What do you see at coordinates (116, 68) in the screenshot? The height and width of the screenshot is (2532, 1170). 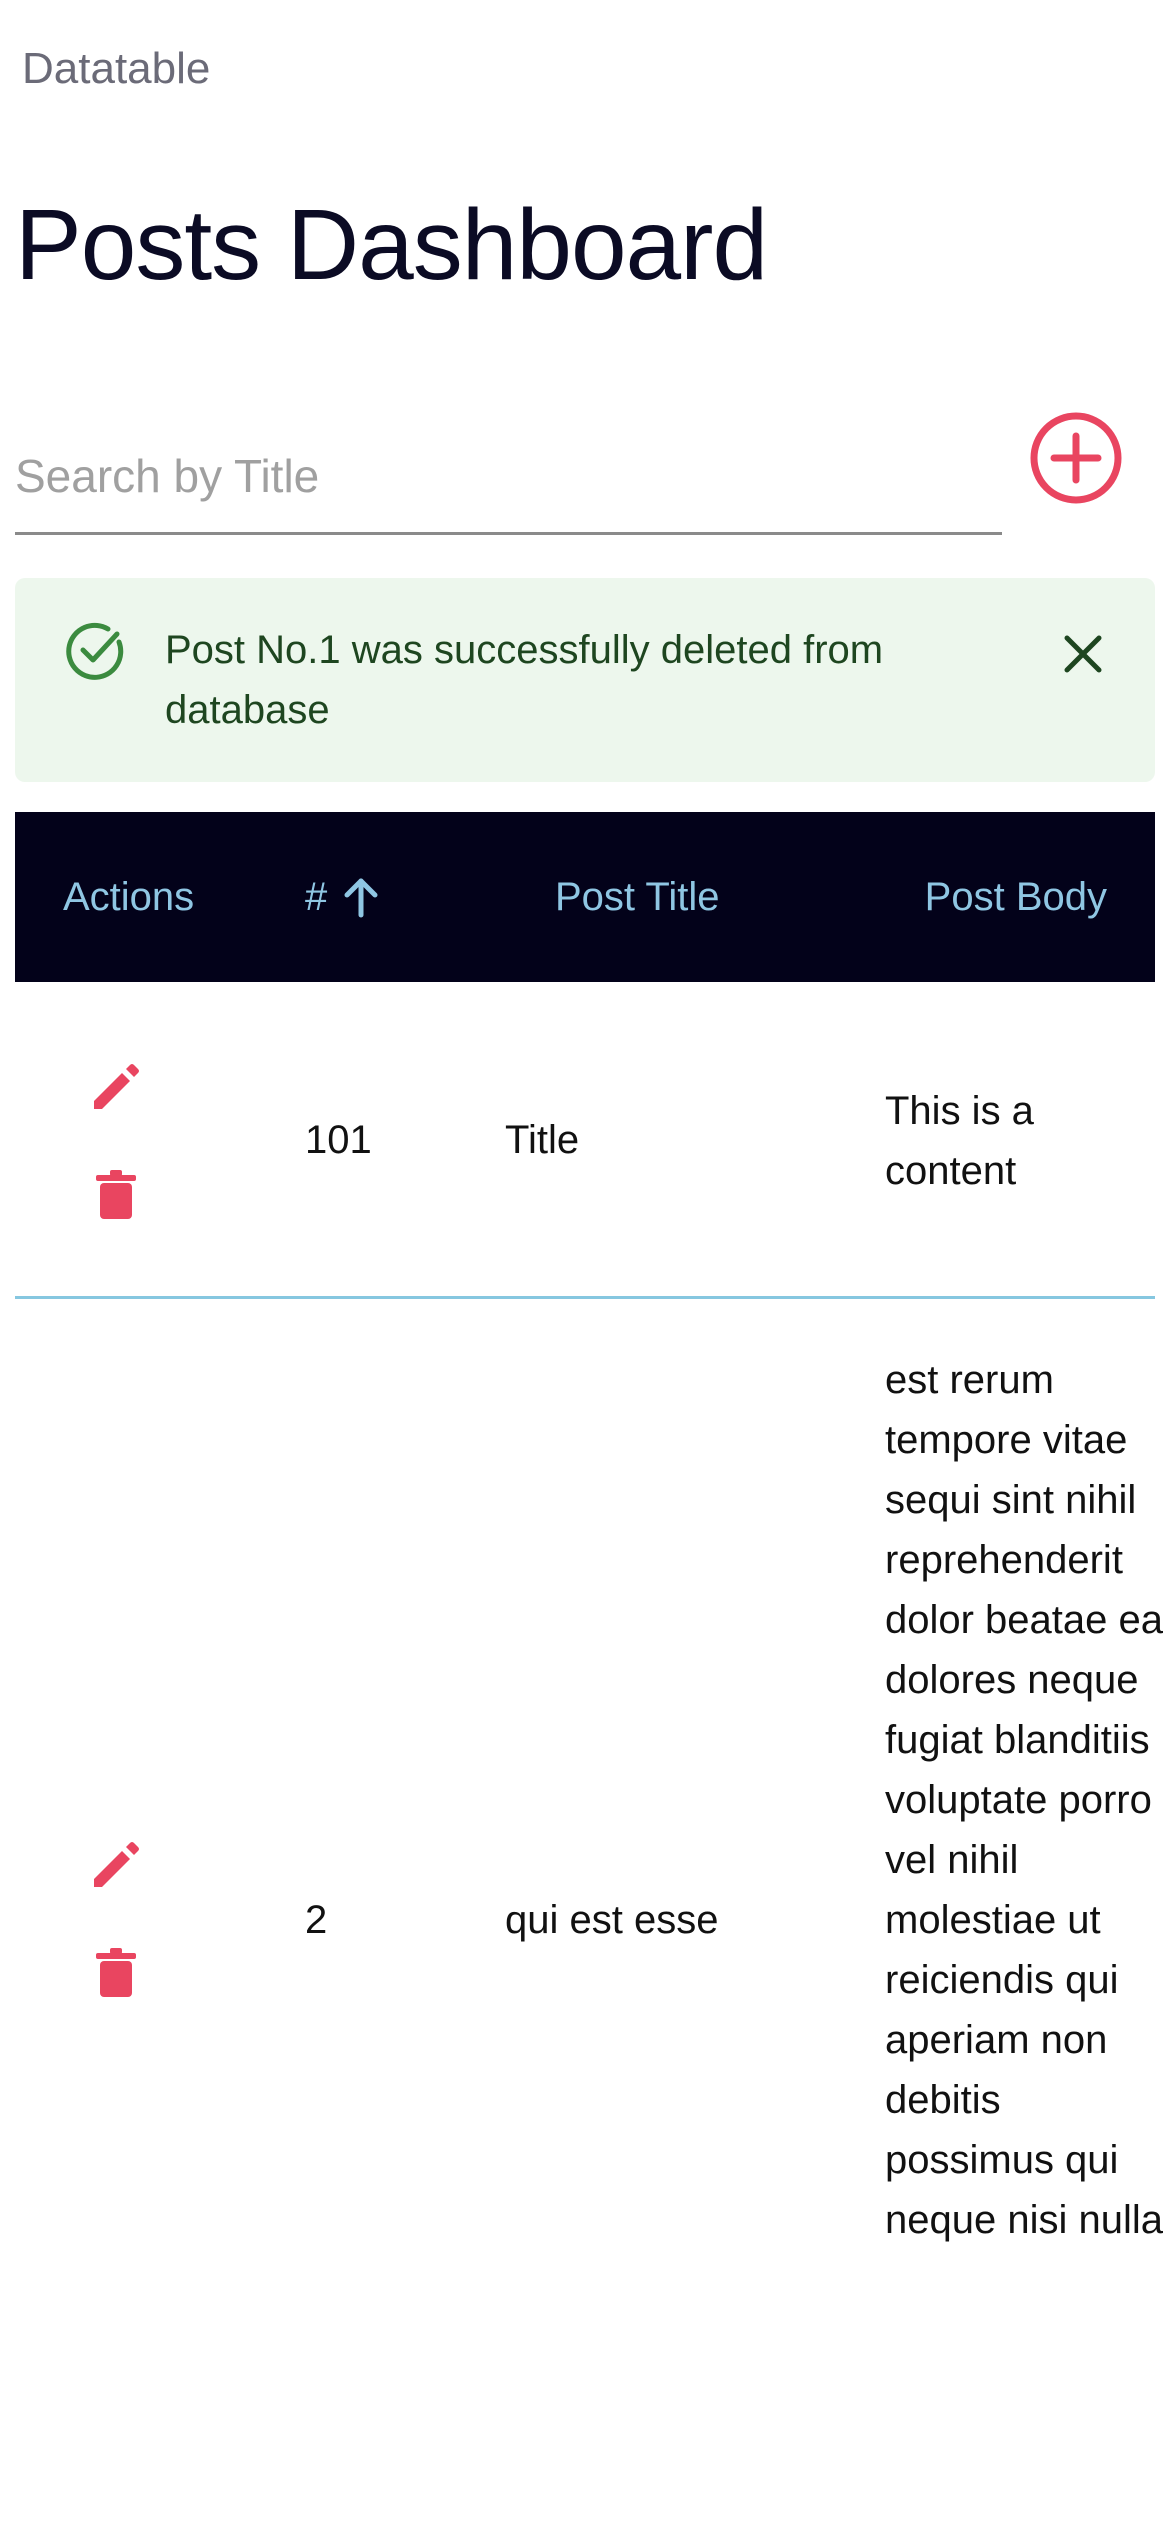 I see `app-label: Datatable` at bounding box center [116, 68].